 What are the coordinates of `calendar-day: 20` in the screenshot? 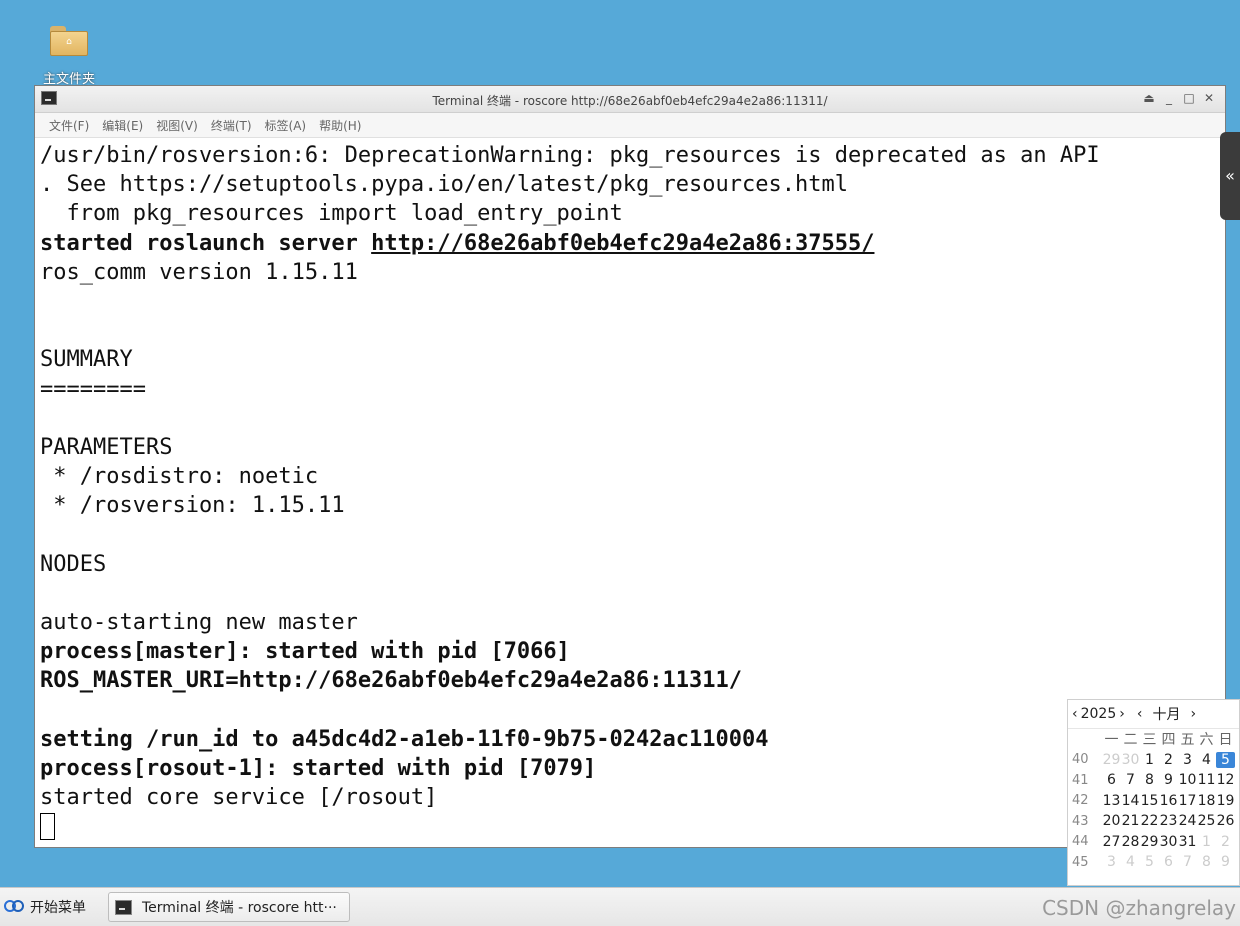 It's located at (1111, 821).